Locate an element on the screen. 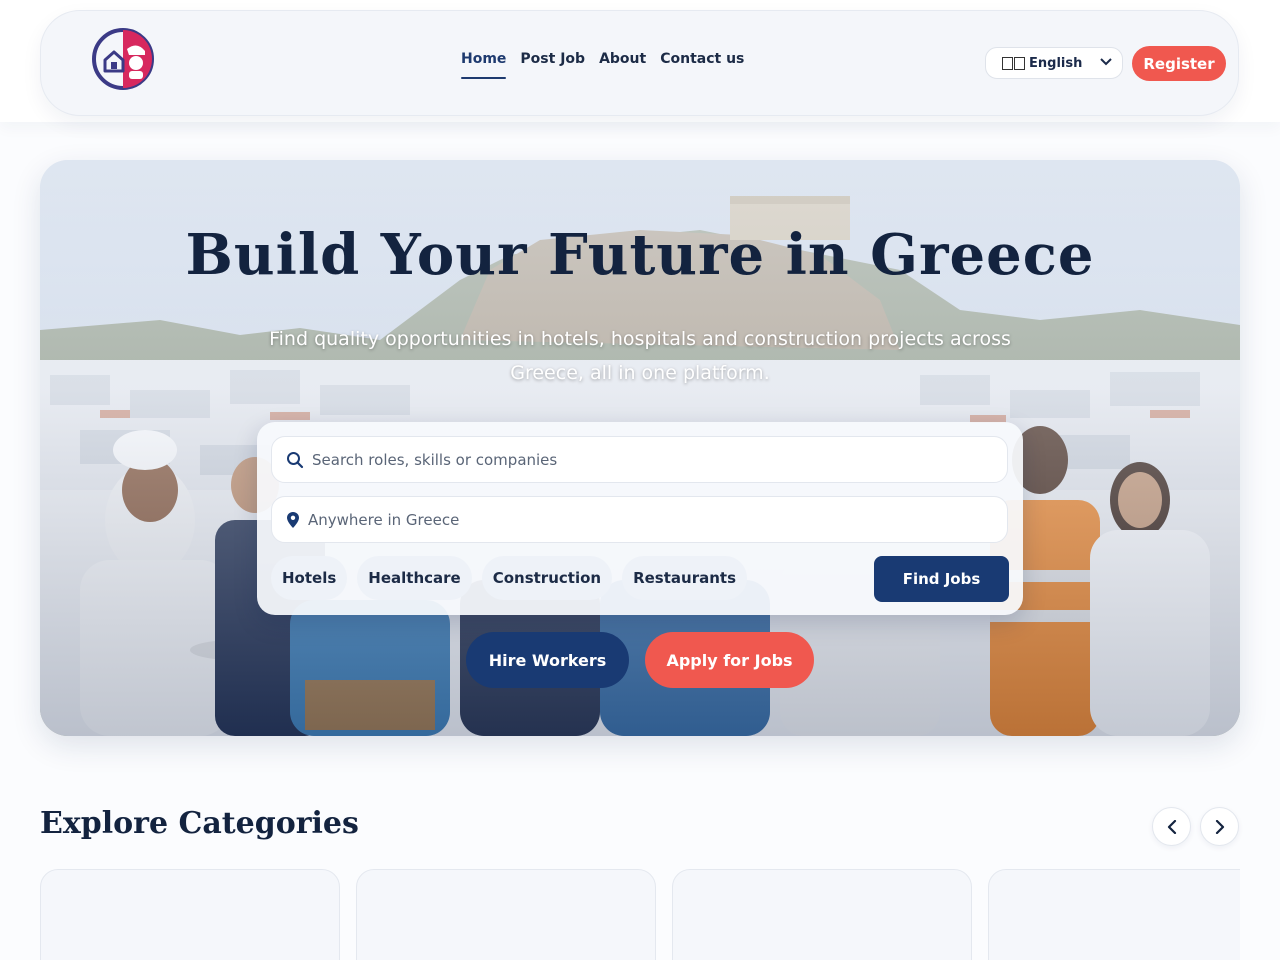 The height and width of the screenshot is (960, 1280). chip-construction: Construction is located at coordinates (547, 578).